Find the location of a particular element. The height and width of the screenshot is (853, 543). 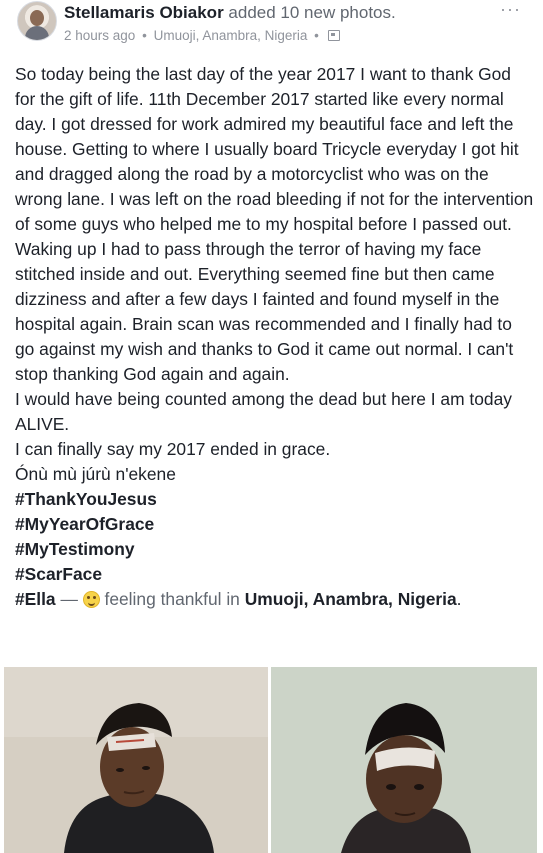

hashtag-link: #ThankYouJesus is located at coordinates (86, 499).